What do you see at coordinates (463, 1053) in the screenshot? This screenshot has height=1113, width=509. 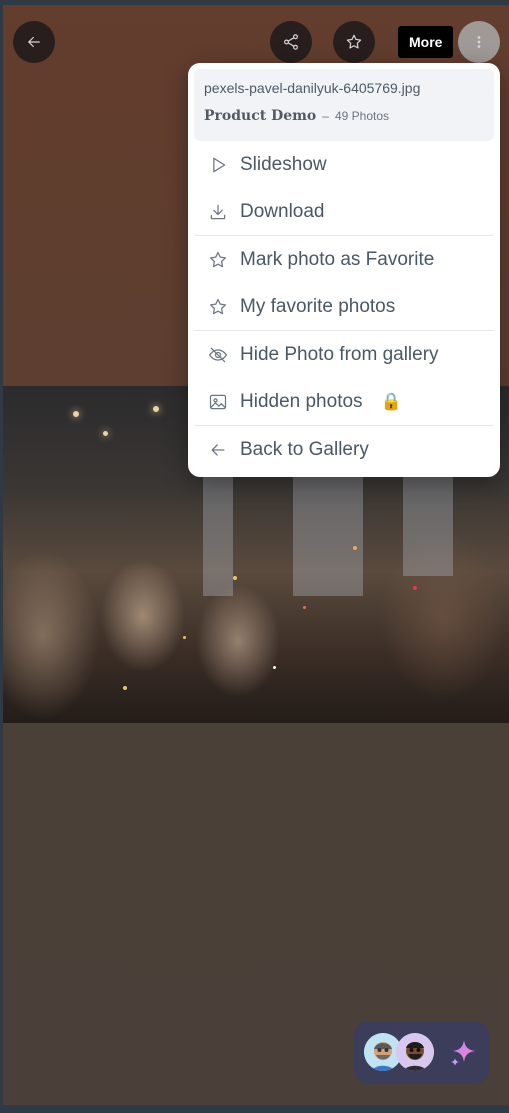 I see `sparkle-icon` at bounding box center [463, 1053].